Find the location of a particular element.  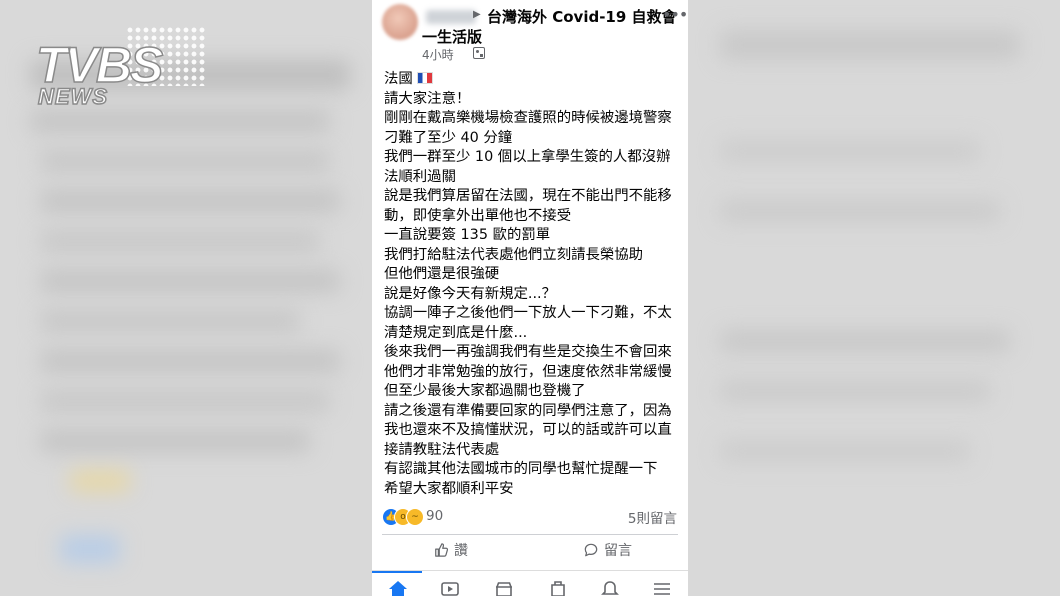

post-line: 希望大家都順利平安 is located at coordinates (449, 488).